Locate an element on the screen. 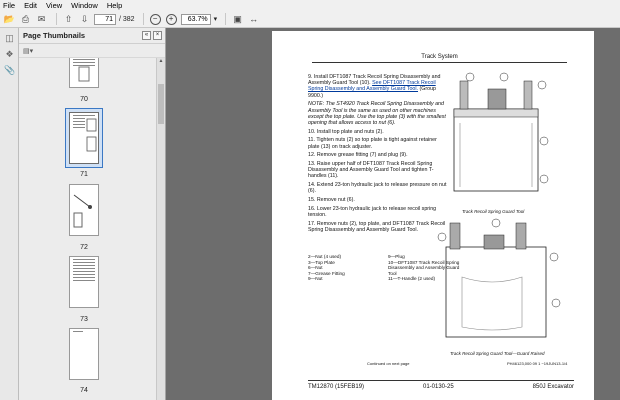 The height and width of the screenshot is (400, 620). collapse-panel-icon: « is located at coordinates (146, 35).